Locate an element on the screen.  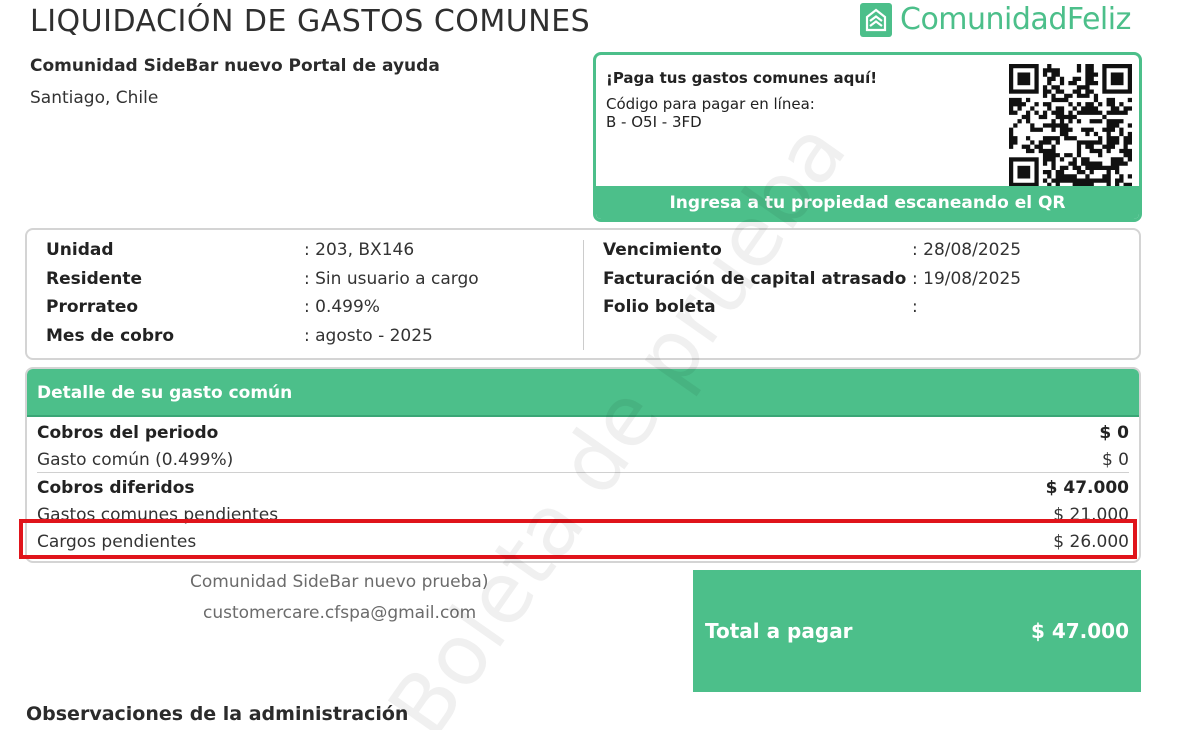
info-prorrateo: Prorrateo is located at coordinates (92, 307).